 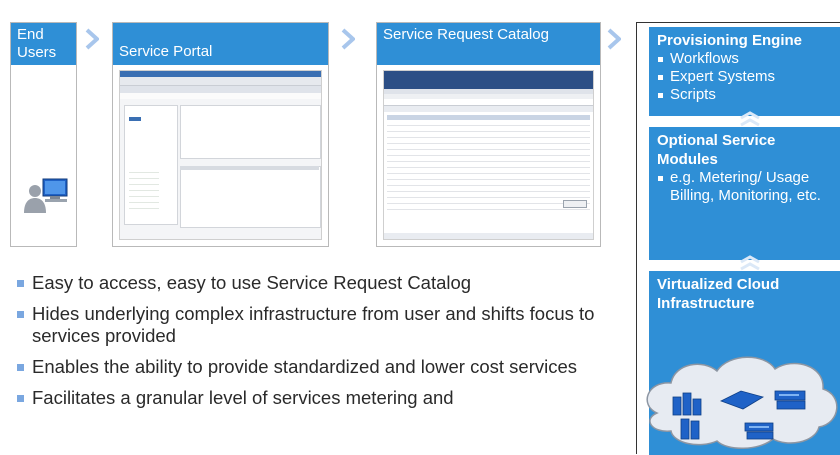 What do you see at coordinates (166, 51) in the screenshot?
I see `service-portal-label: Service Portal` at bounding box center [166, 51].